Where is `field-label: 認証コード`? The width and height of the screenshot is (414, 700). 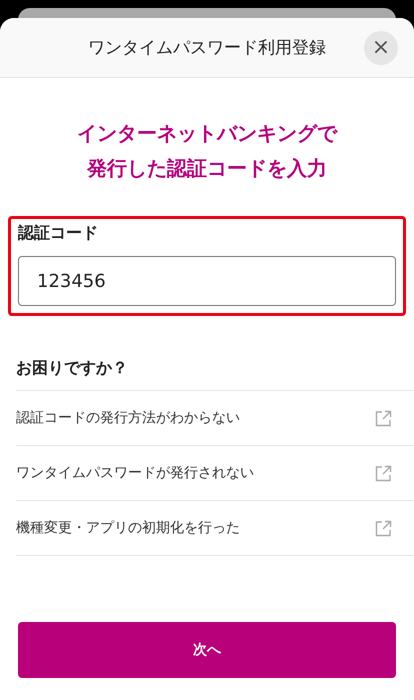 field-label: 認証コード is located at coordinates (58, 233).